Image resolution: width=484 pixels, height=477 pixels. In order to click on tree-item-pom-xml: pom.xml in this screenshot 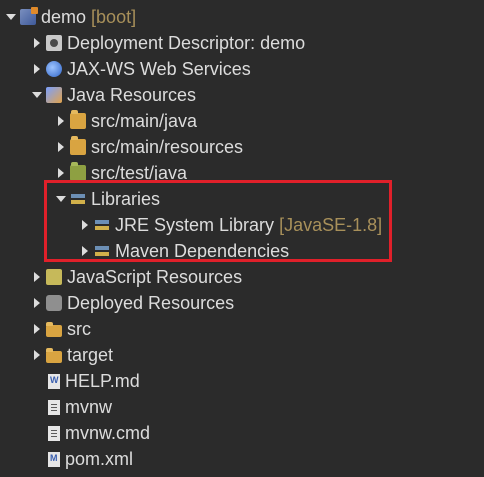, I will do `click(89, 459)`.